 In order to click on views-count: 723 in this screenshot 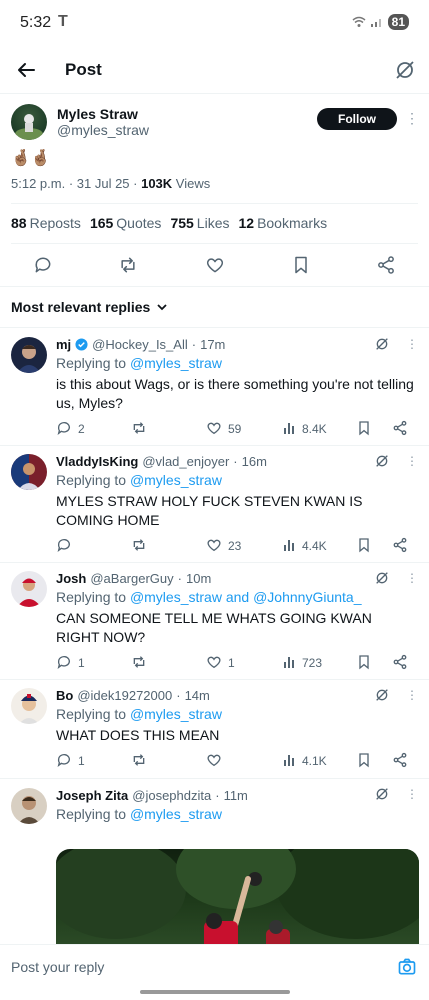, I will do `click(312, 663)`.